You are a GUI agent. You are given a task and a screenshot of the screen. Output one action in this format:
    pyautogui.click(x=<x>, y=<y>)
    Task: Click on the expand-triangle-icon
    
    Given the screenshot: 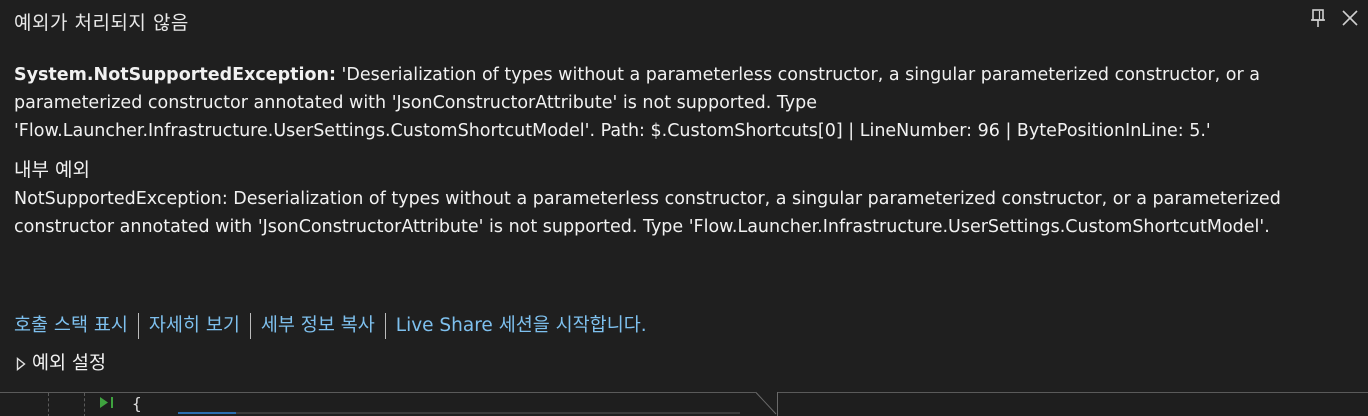 What is the action you would take?
    pyautogui.click(x=21, y=364)
    